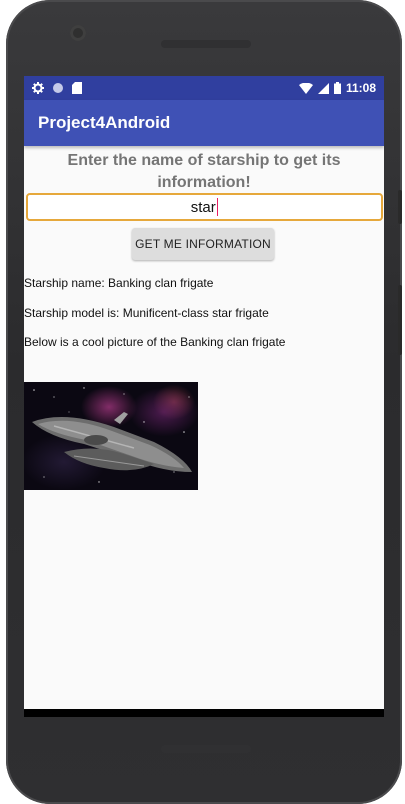  I want to click on starship-illustration, so click(112, 435).